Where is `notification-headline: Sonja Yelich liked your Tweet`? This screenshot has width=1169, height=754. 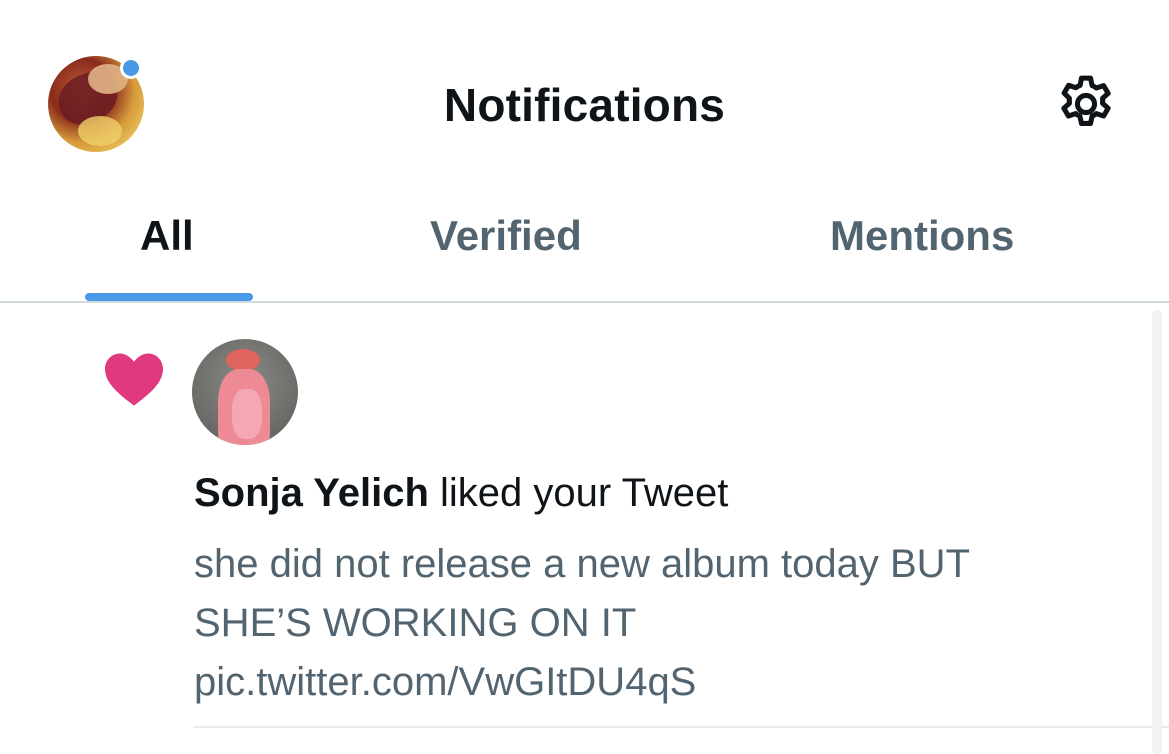
notification-headline: Sonja Yelich liked your Tweet is located at coordinates (461, 493).